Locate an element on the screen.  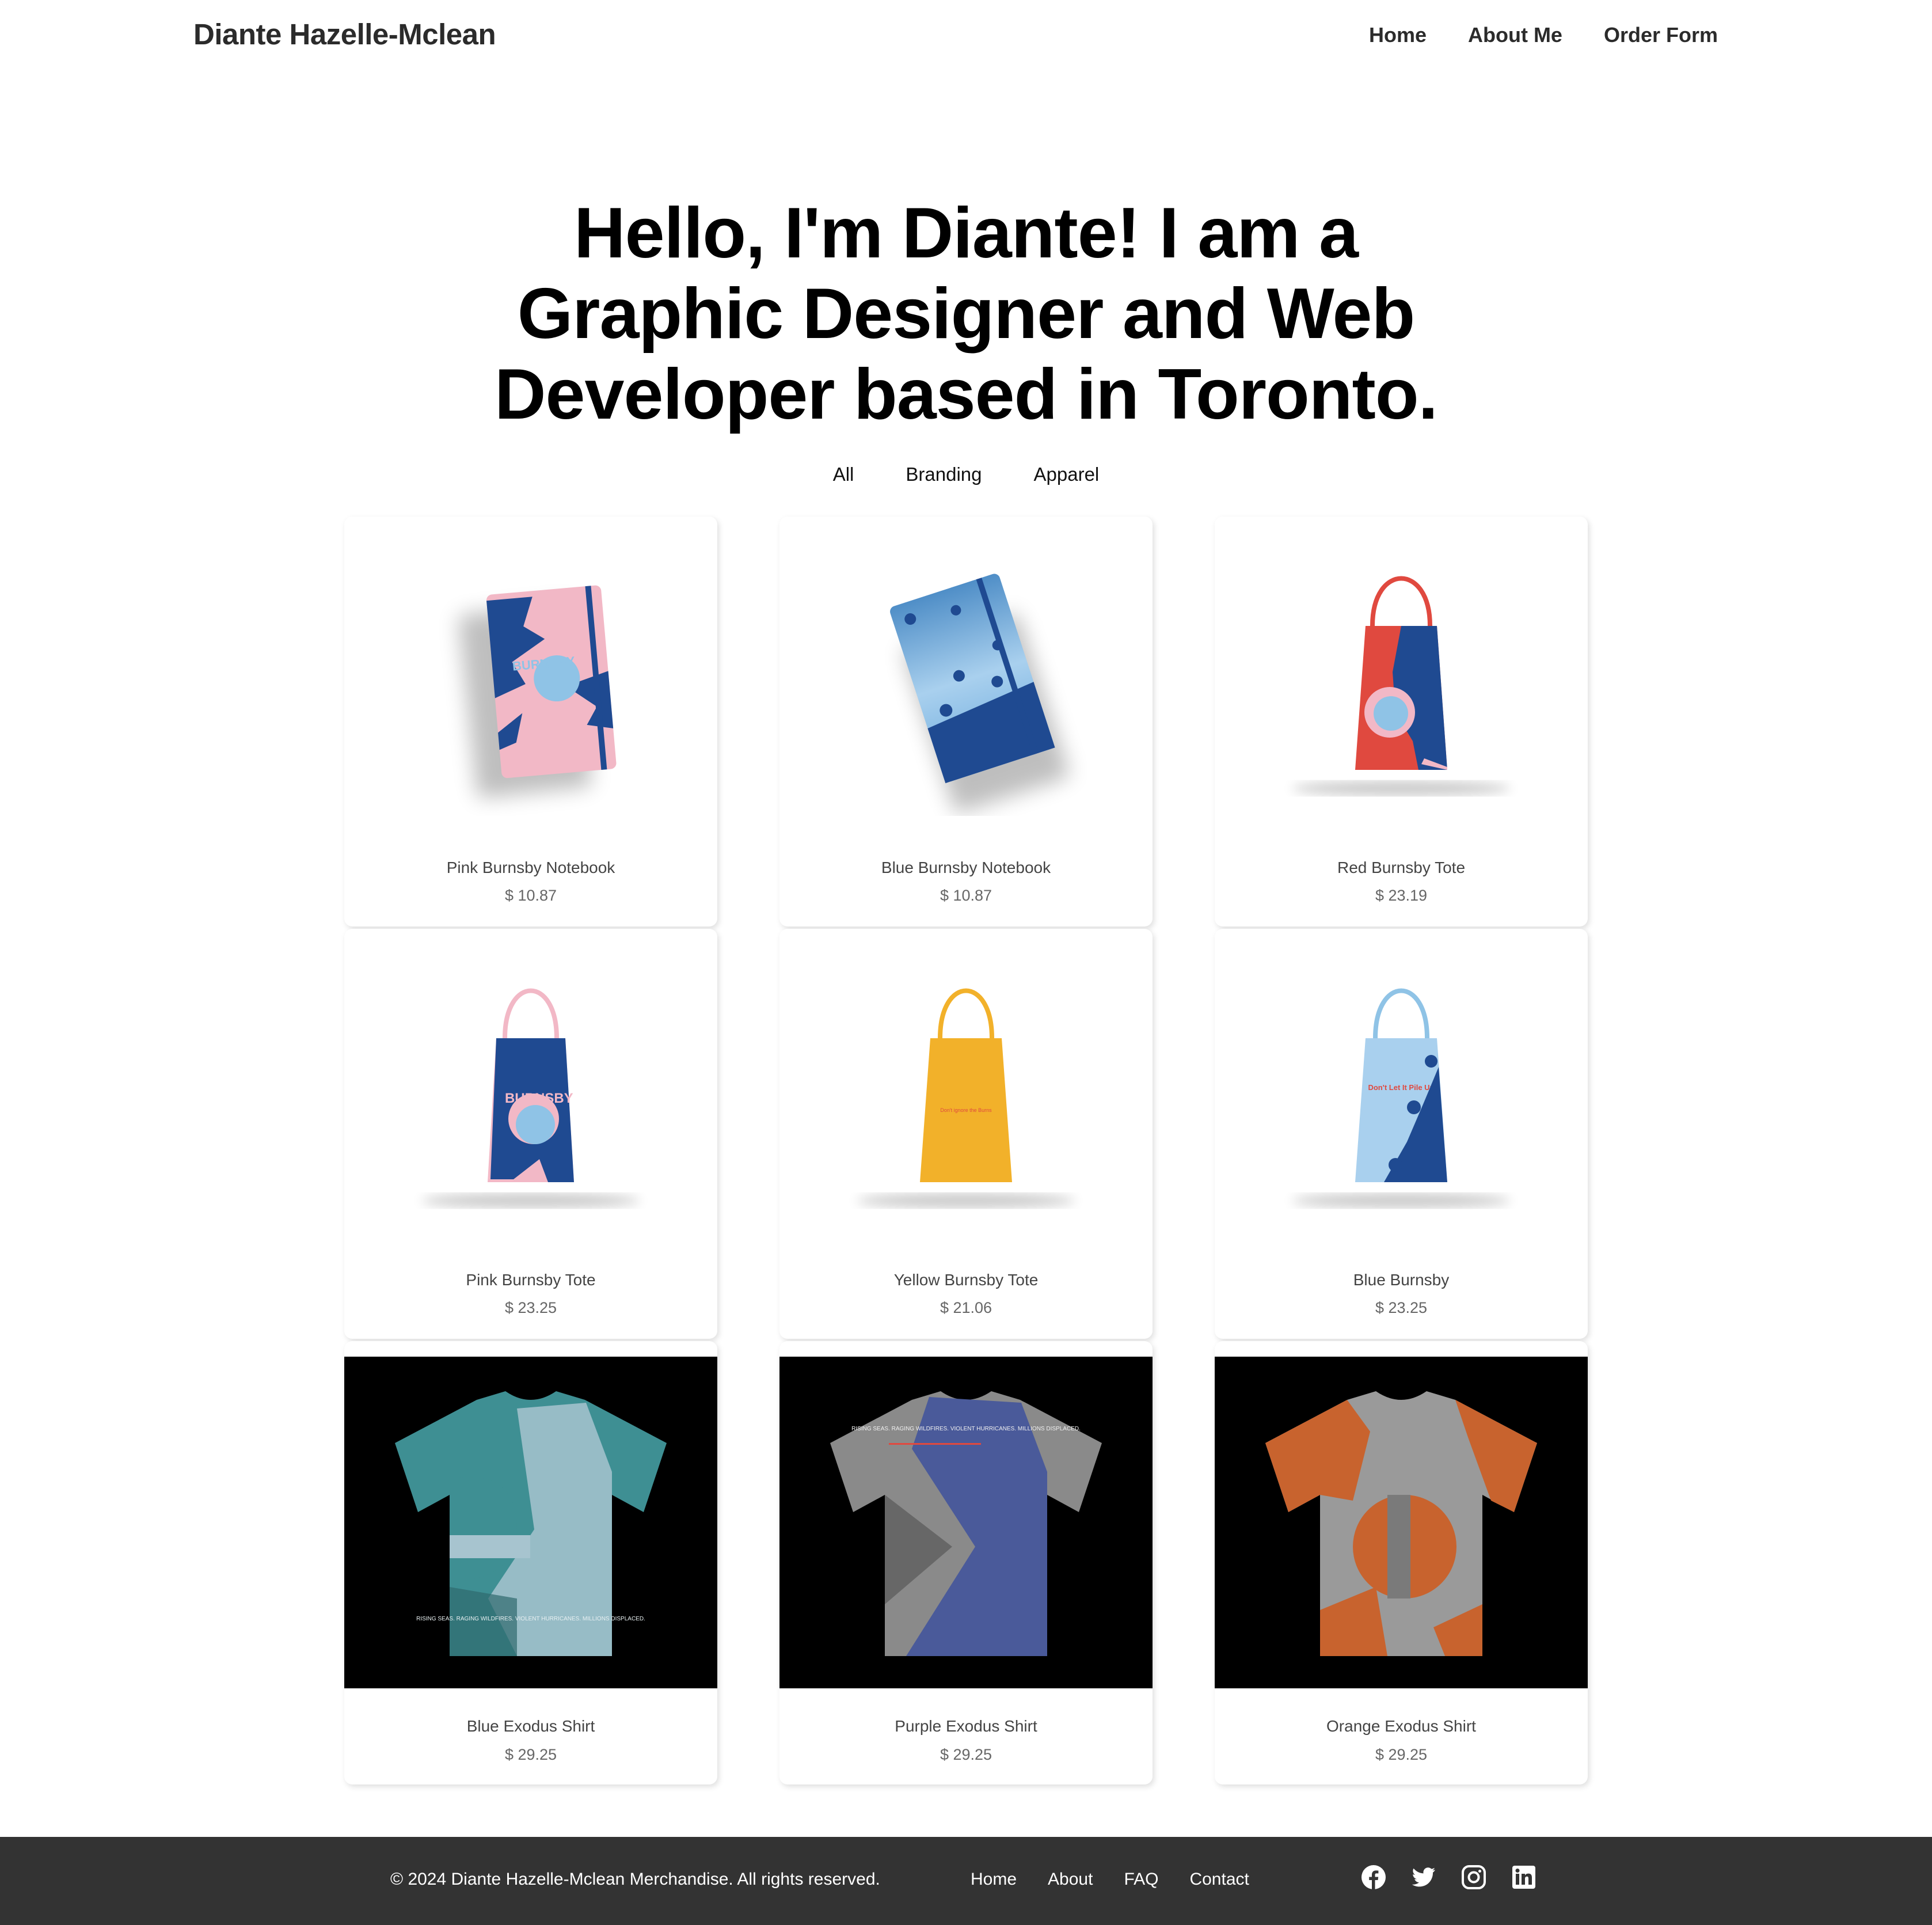
filter-apparel: Apparel is located at coordinates (1067, 474).